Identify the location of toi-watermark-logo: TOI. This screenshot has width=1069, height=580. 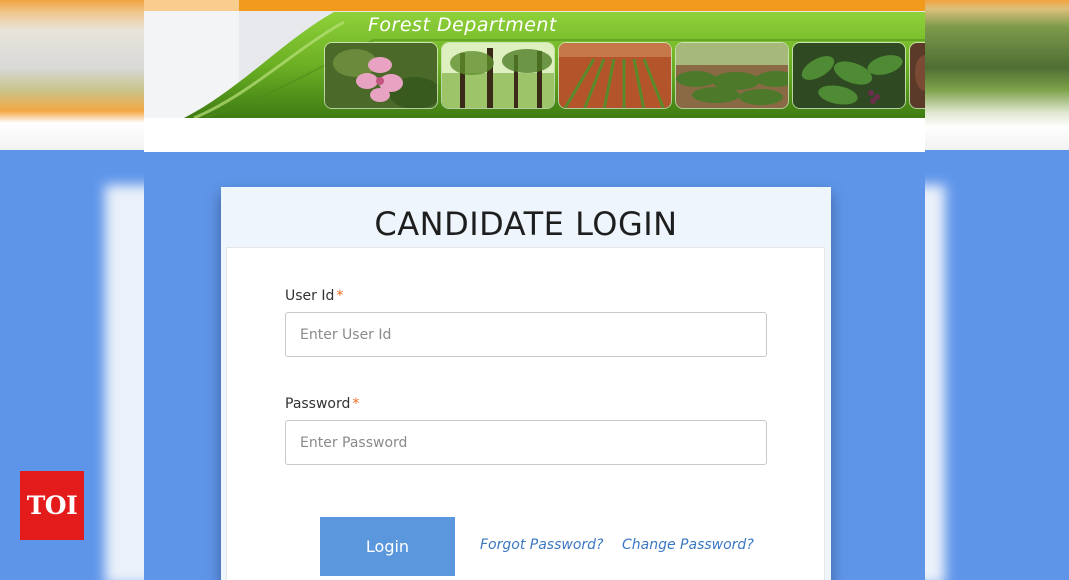
(52, 505).